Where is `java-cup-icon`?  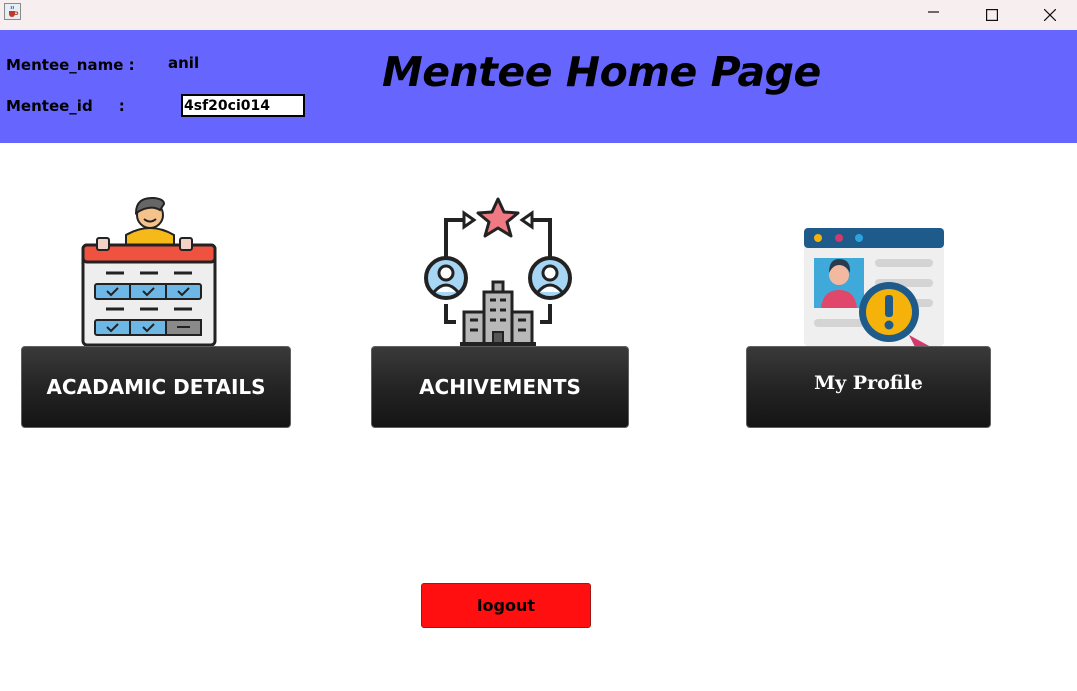
java-cup-icon is located at coordinates (12, 11).